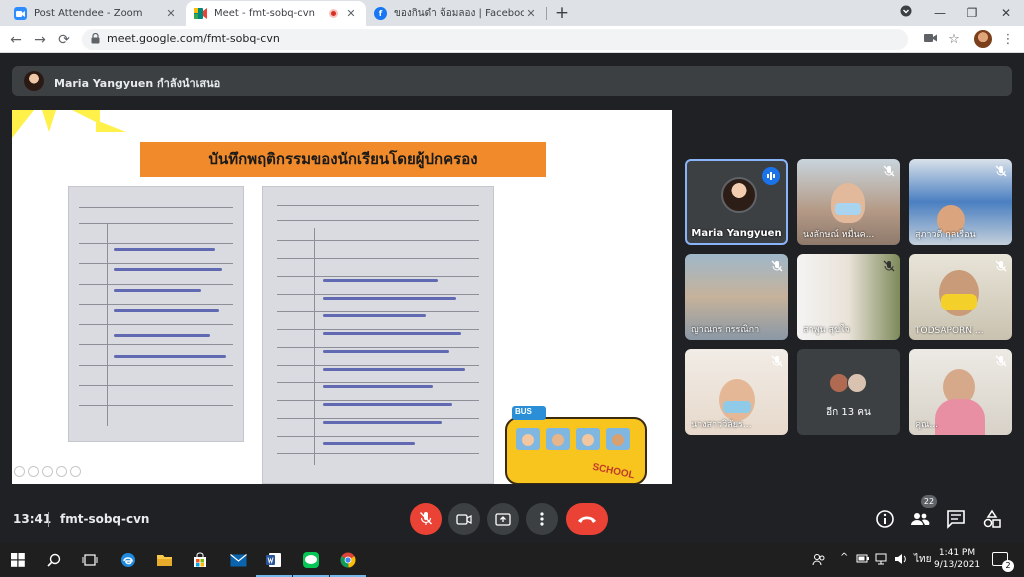 Image resolution: width=1024 pixels, height=577 pixels. I want to click on zoom-icon, so click(61, 471).